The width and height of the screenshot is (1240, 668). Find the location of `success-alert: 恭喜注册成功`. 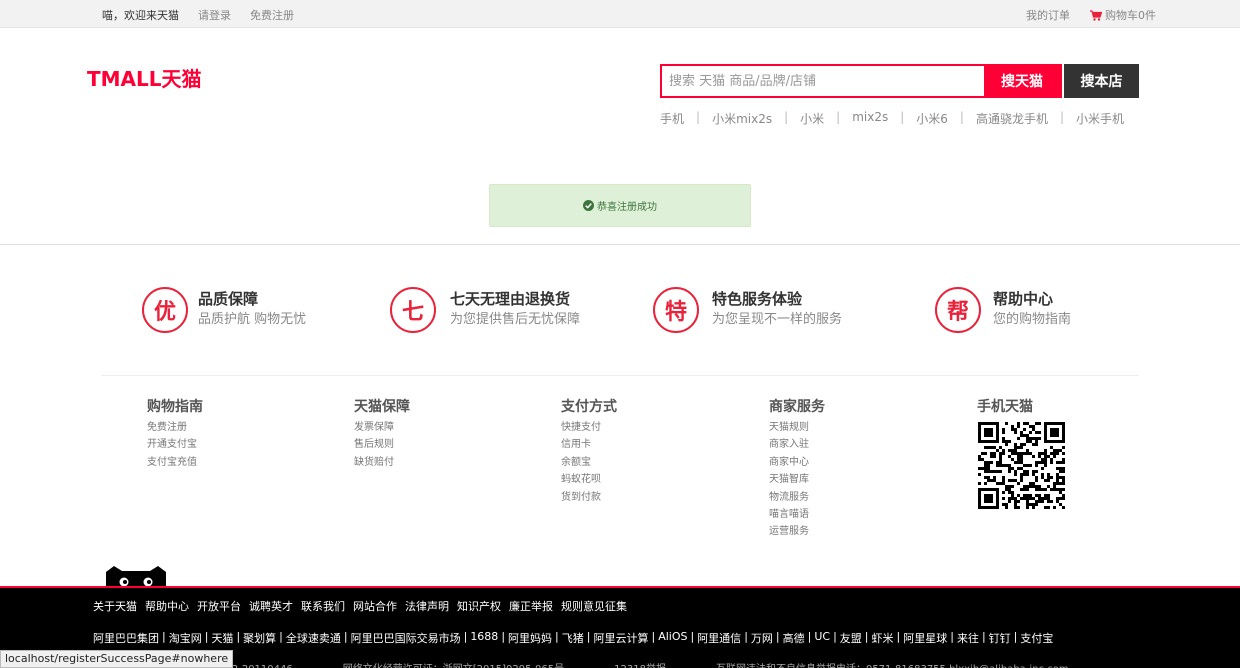

success-alert: 恭喜注册成功 is located at coordinates (620, 205).